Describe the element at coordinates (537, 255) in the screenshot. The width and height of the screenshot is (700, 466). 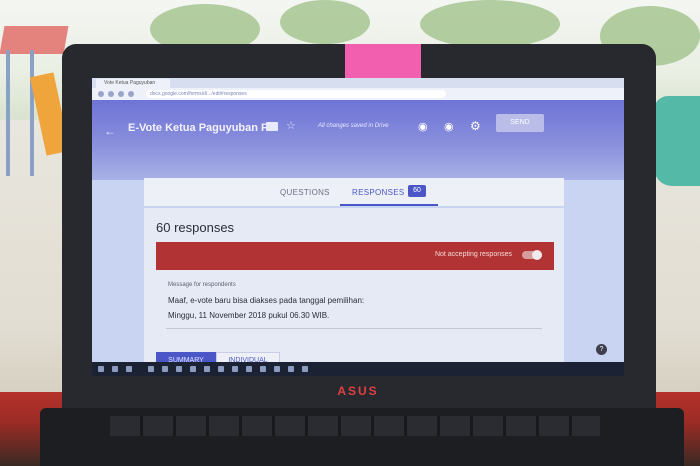
I see `toggle-knob` at that location.